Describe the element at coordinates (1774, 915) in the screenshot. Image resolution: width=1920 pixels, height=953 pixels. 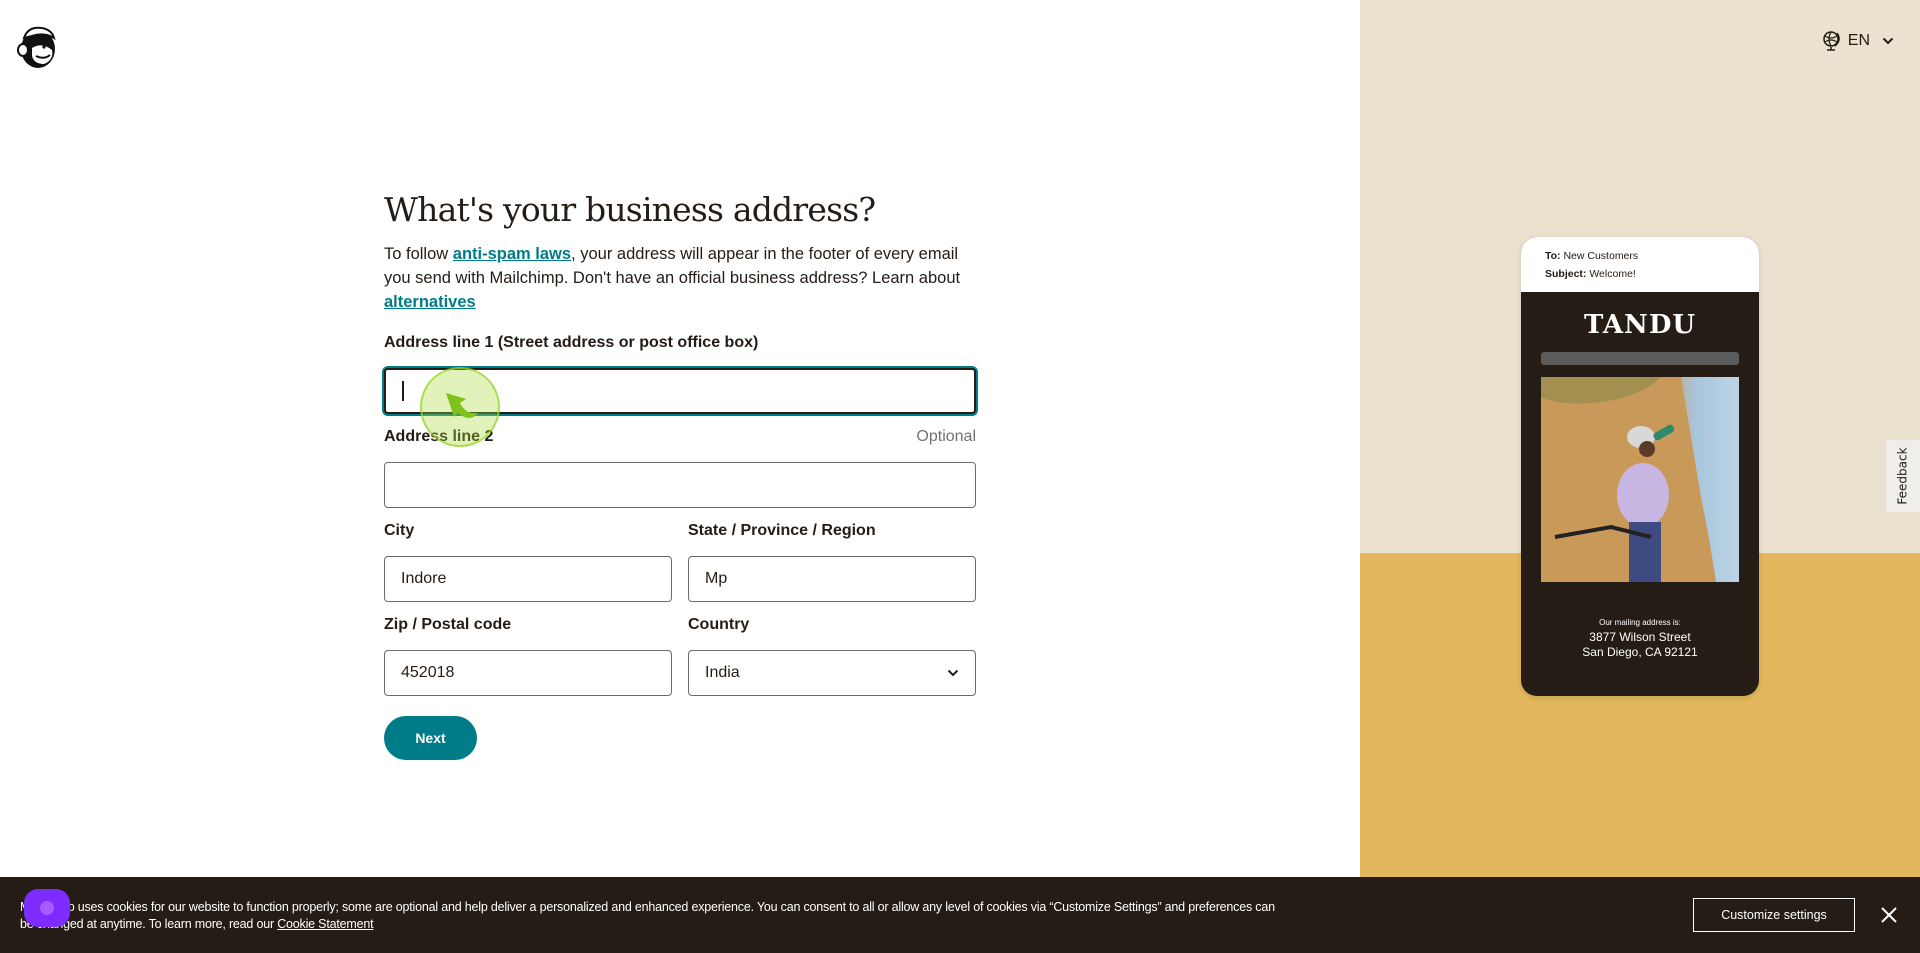
I see `customize-settings-button: Customize settings` at that location.